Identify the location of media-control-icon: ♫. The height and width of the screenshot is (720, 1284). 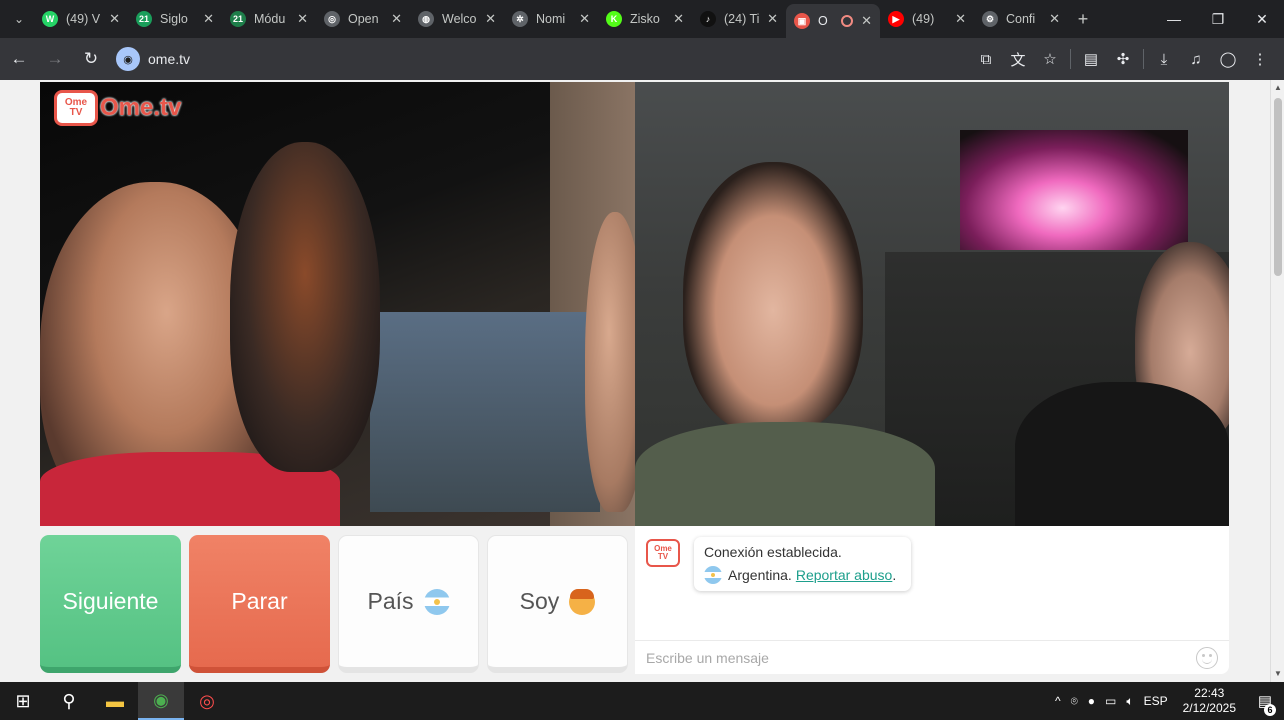
(1196, 59).